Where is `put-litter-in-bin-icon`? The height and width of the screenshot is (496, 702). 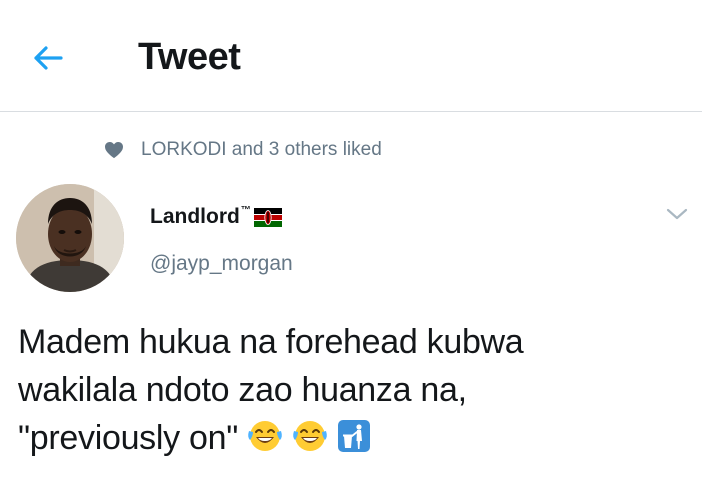 put-litter-in-bin-icon is located at coordinates (354, 436).